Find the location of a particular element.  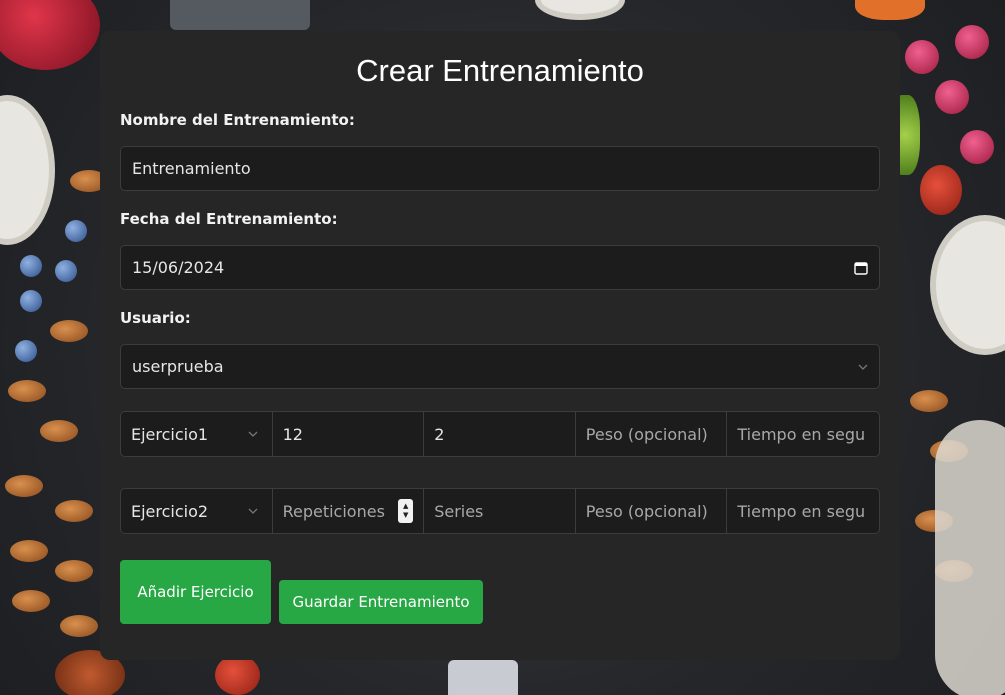

series-input: 2 is located at coordinates (500, 434).